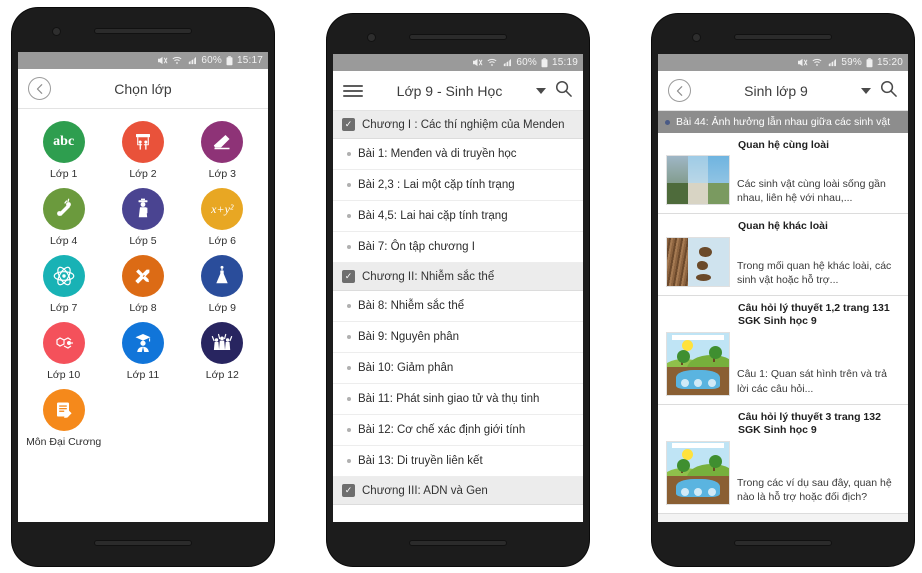 The image size is (922, 573). I want to click on grid-item-lop-8: Lớp 8, so click(142, 284).